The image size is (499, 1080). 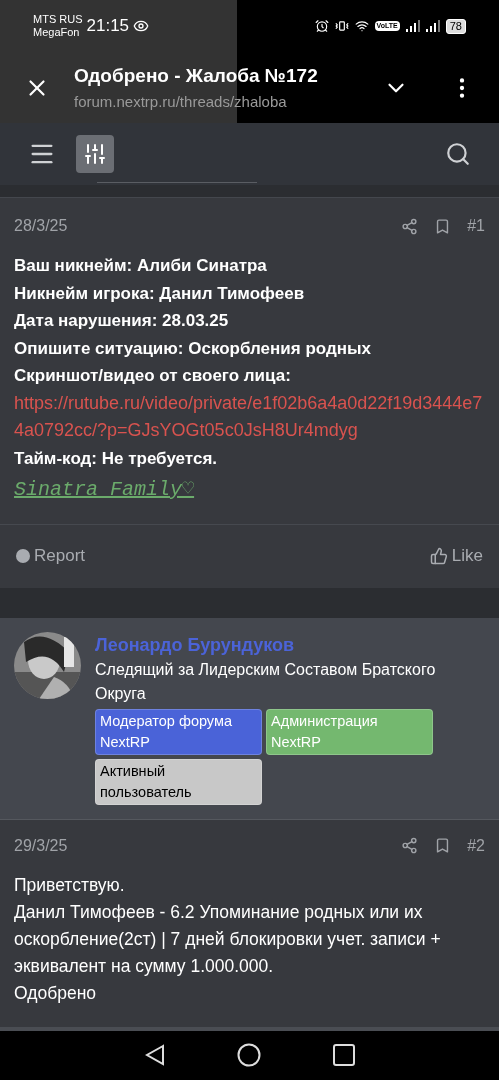 I want to click on carrier-name: MTS RUS, so click(x=58, y=19).